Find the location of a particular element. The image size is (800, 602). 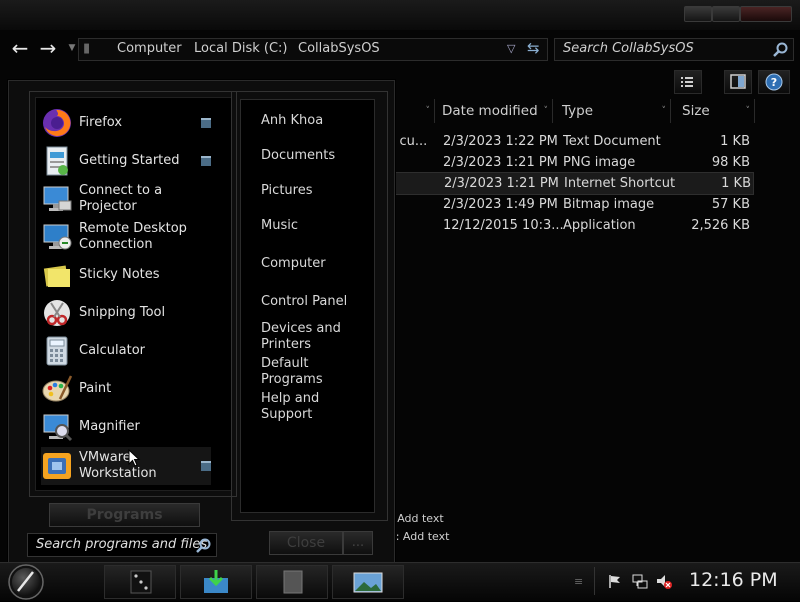

mouse-cursor-icon is located at coordinates (134, 458).